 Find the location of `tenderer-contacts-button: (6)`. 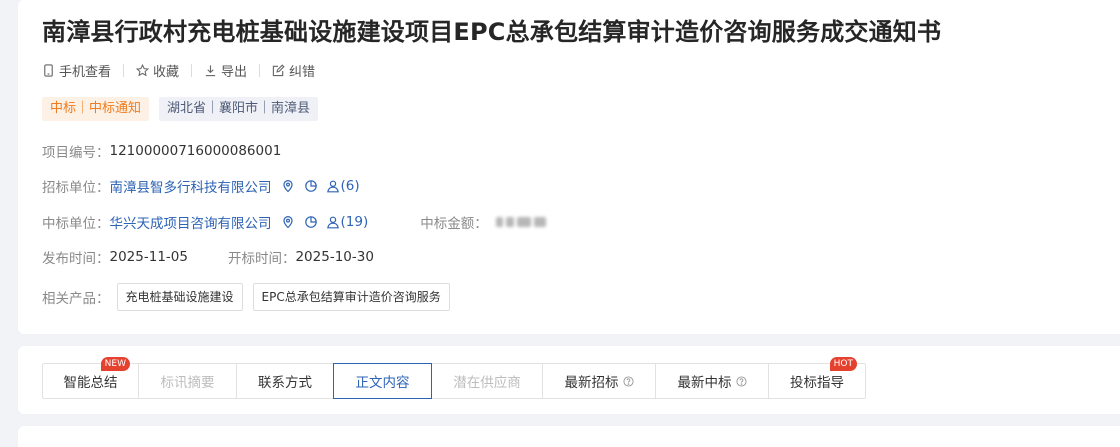

tenderer-contacts-button: (6) is located at coordinates (343, 186).